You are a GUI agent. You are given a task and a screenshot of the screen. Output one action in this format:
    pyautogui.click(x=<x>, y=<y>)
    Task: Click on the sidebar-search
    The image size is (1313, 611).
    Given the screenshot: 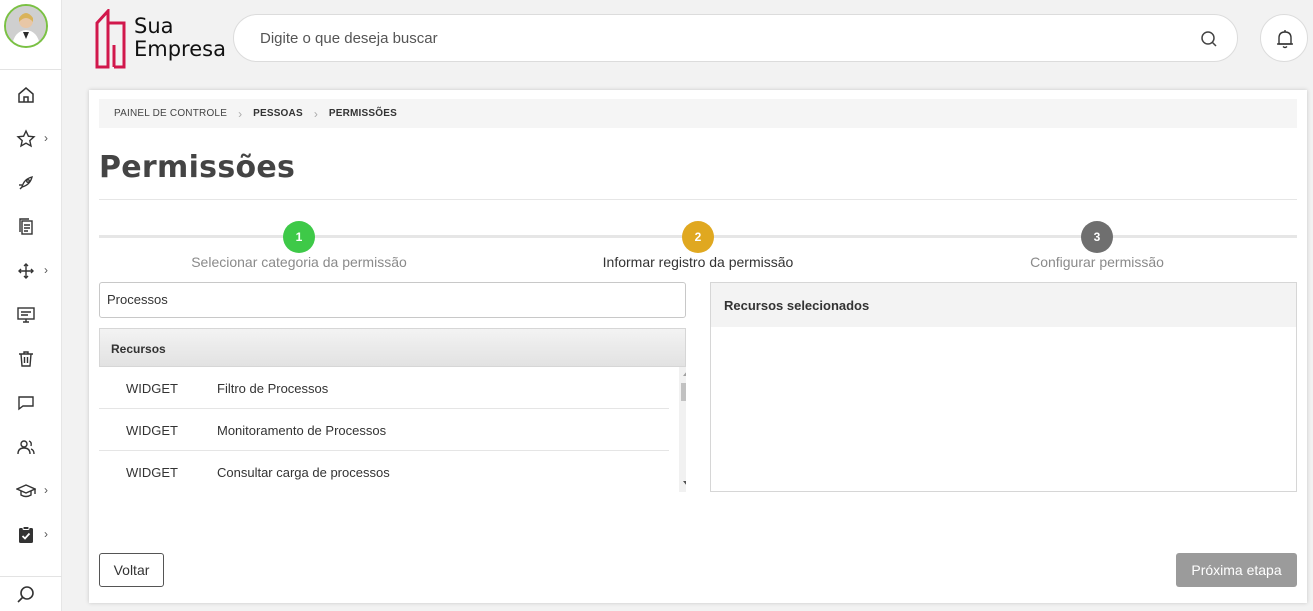 What is the action you would take?
    pyautogui.click(x=31, y=593)
    